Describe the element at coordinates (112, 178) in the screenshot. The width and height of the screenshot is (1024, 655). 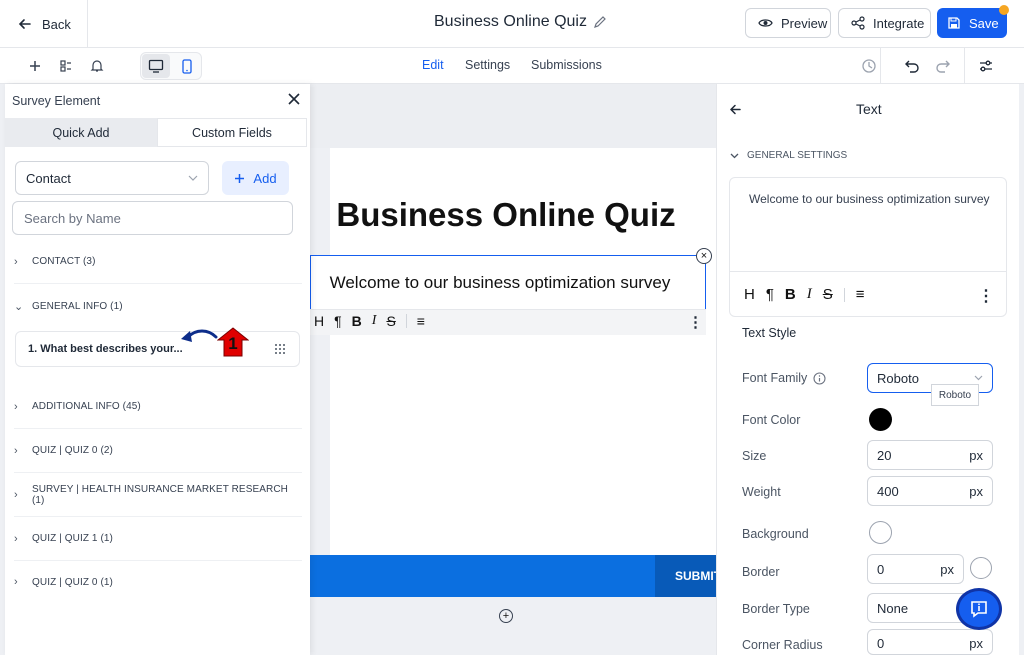
I see `category-select: Contact` at that location.